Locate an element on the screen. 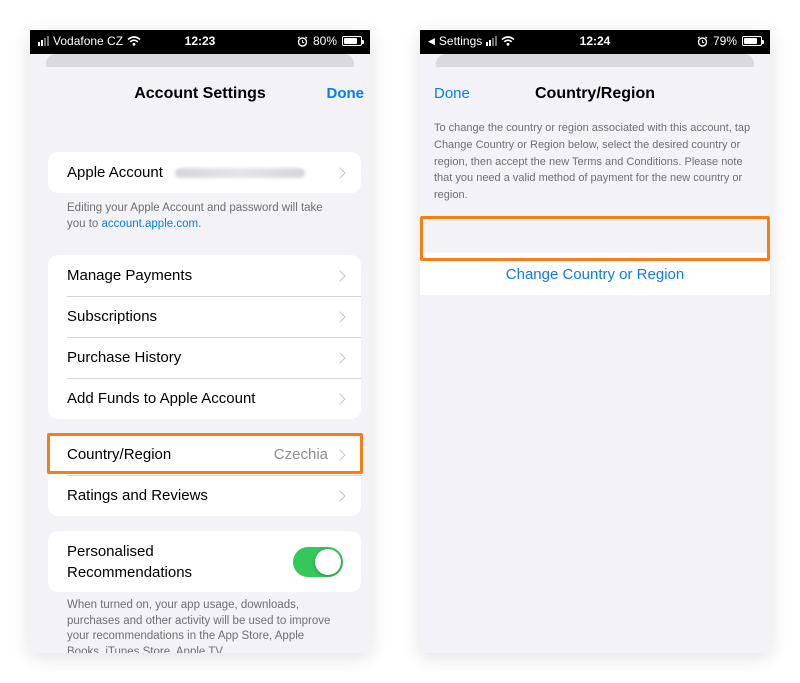 This screenshot has height=683, width=800. nav-bar: Account Settings Done is located at coordinates (200, 94).